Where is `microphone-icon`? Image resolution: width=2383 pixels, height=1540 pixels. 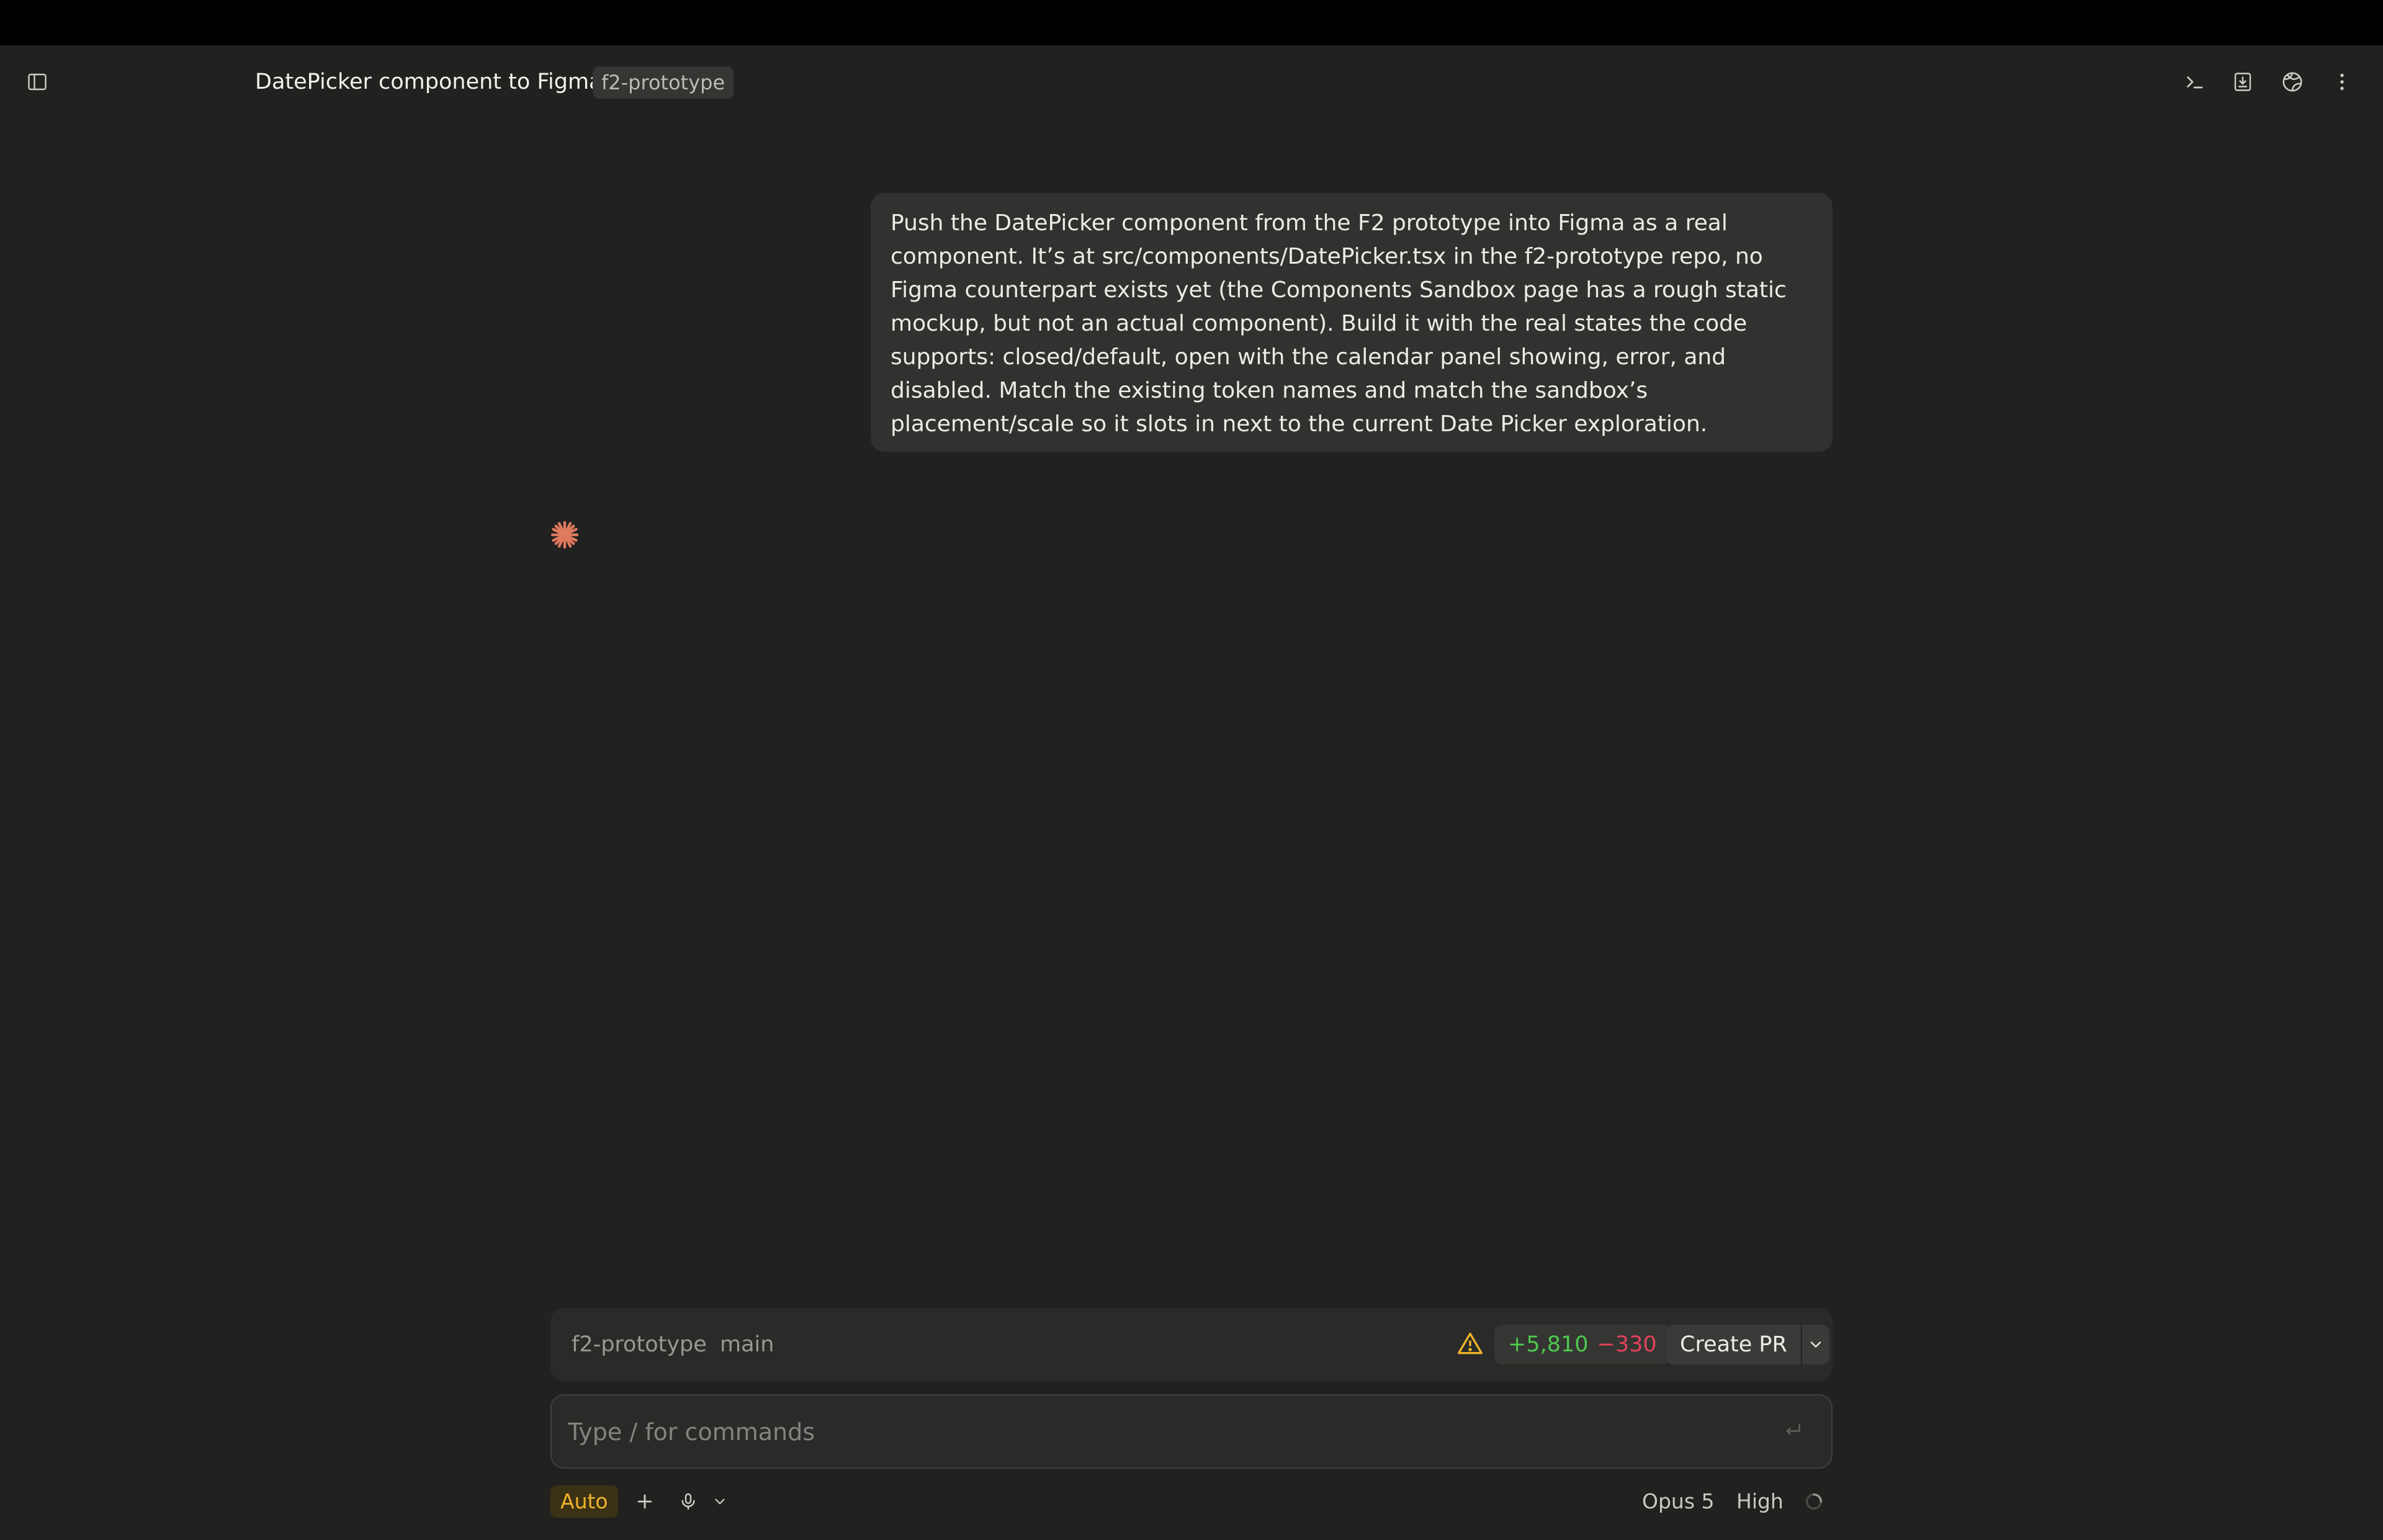
microphone-icon is located at coordinates (688, 1501).